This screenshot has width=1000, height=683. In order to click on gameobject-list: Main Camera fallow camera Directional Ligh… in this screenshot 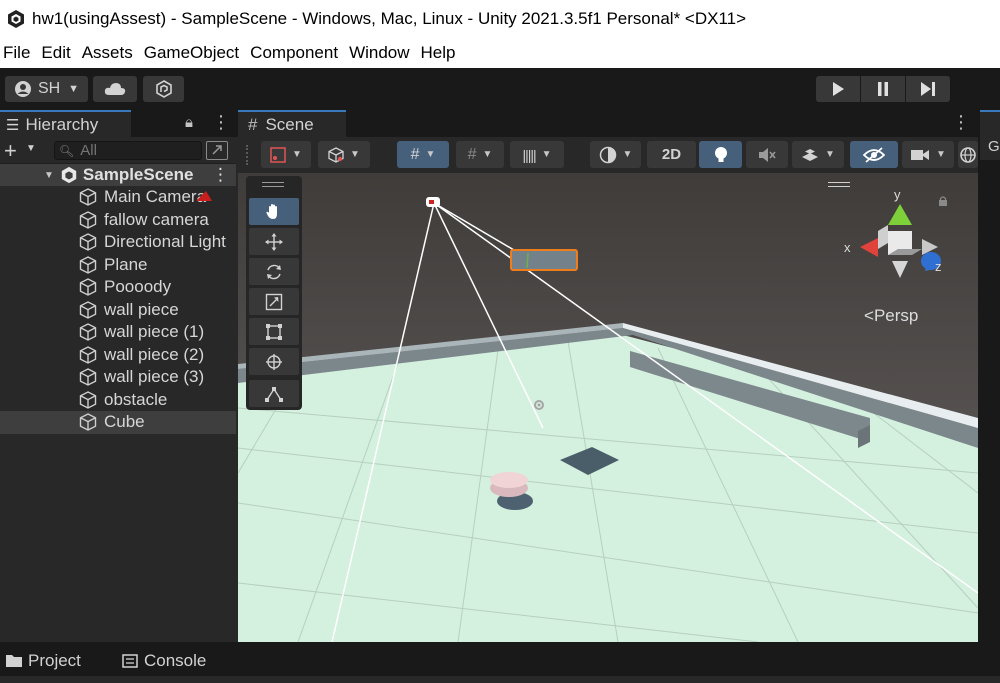, I will do `click(118, 310)`.